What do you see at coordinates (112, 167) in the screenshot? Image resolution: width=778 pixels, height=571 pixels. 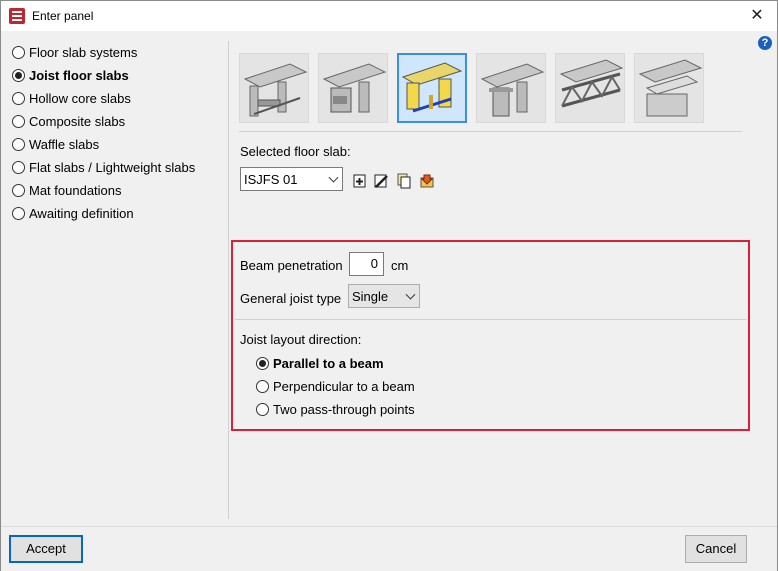 I see `radio-label: Flat slabs / Lightweight slabs` at bounding box center [112, 167].